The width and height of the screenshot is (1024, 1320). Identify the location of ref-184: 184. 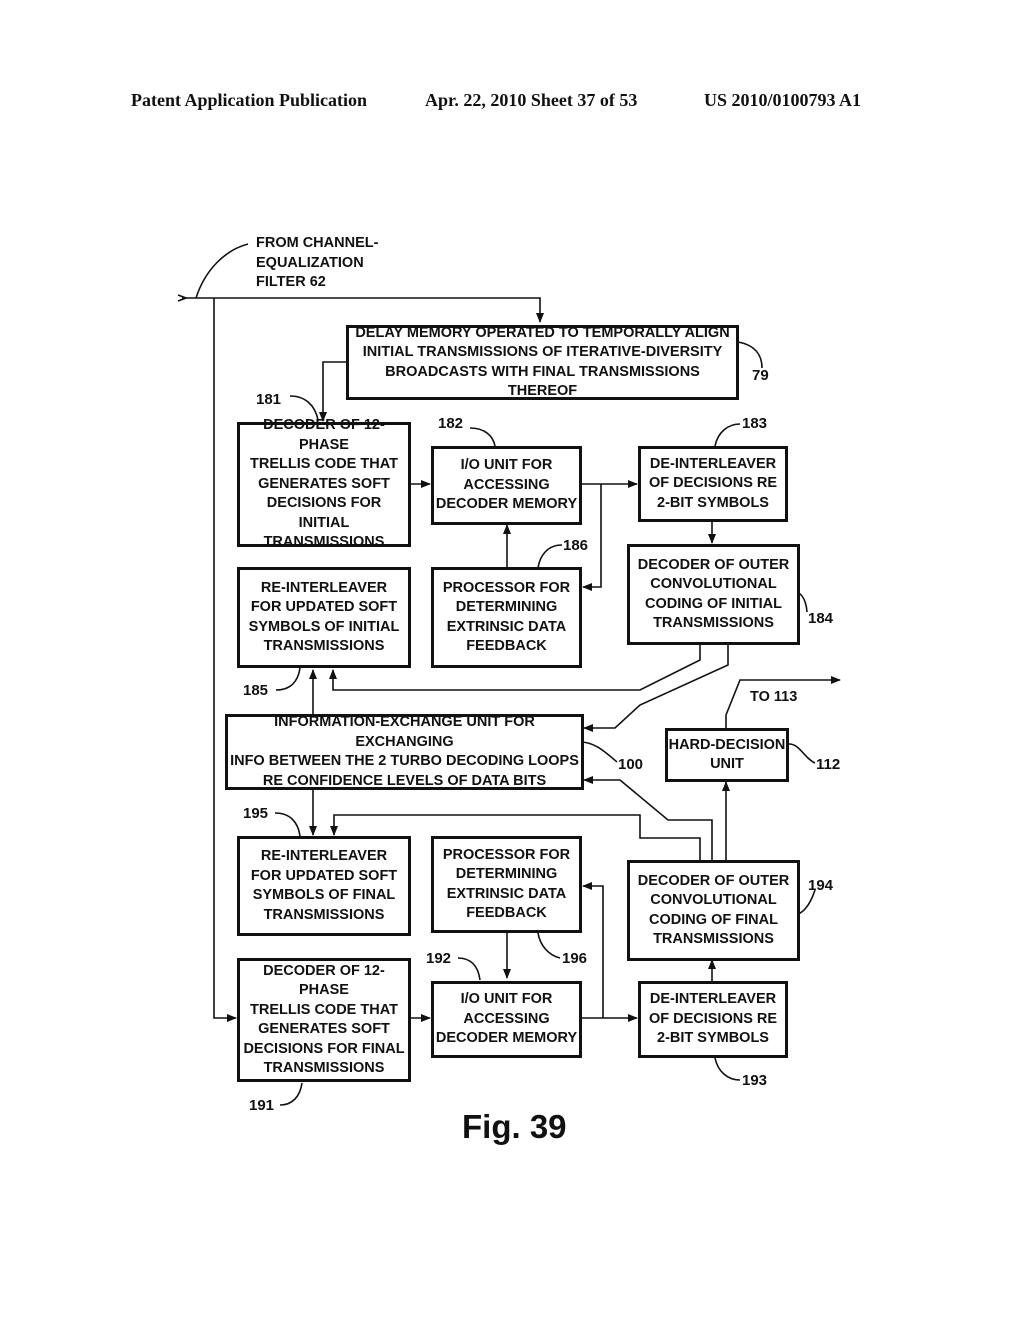
(821, 618).